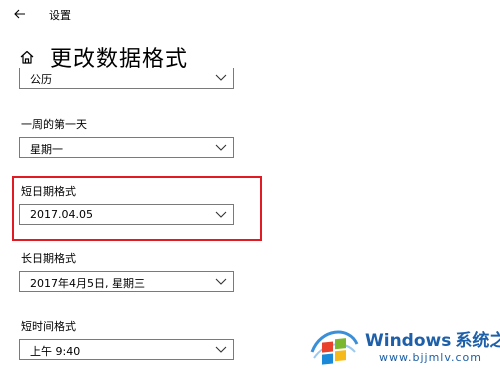 The width and height of the screenshot is (500, 372). Describe the element at coordinates (126, 349) in the screenshot. I see `short-time-dropdown: 上午 9:40` at that location.